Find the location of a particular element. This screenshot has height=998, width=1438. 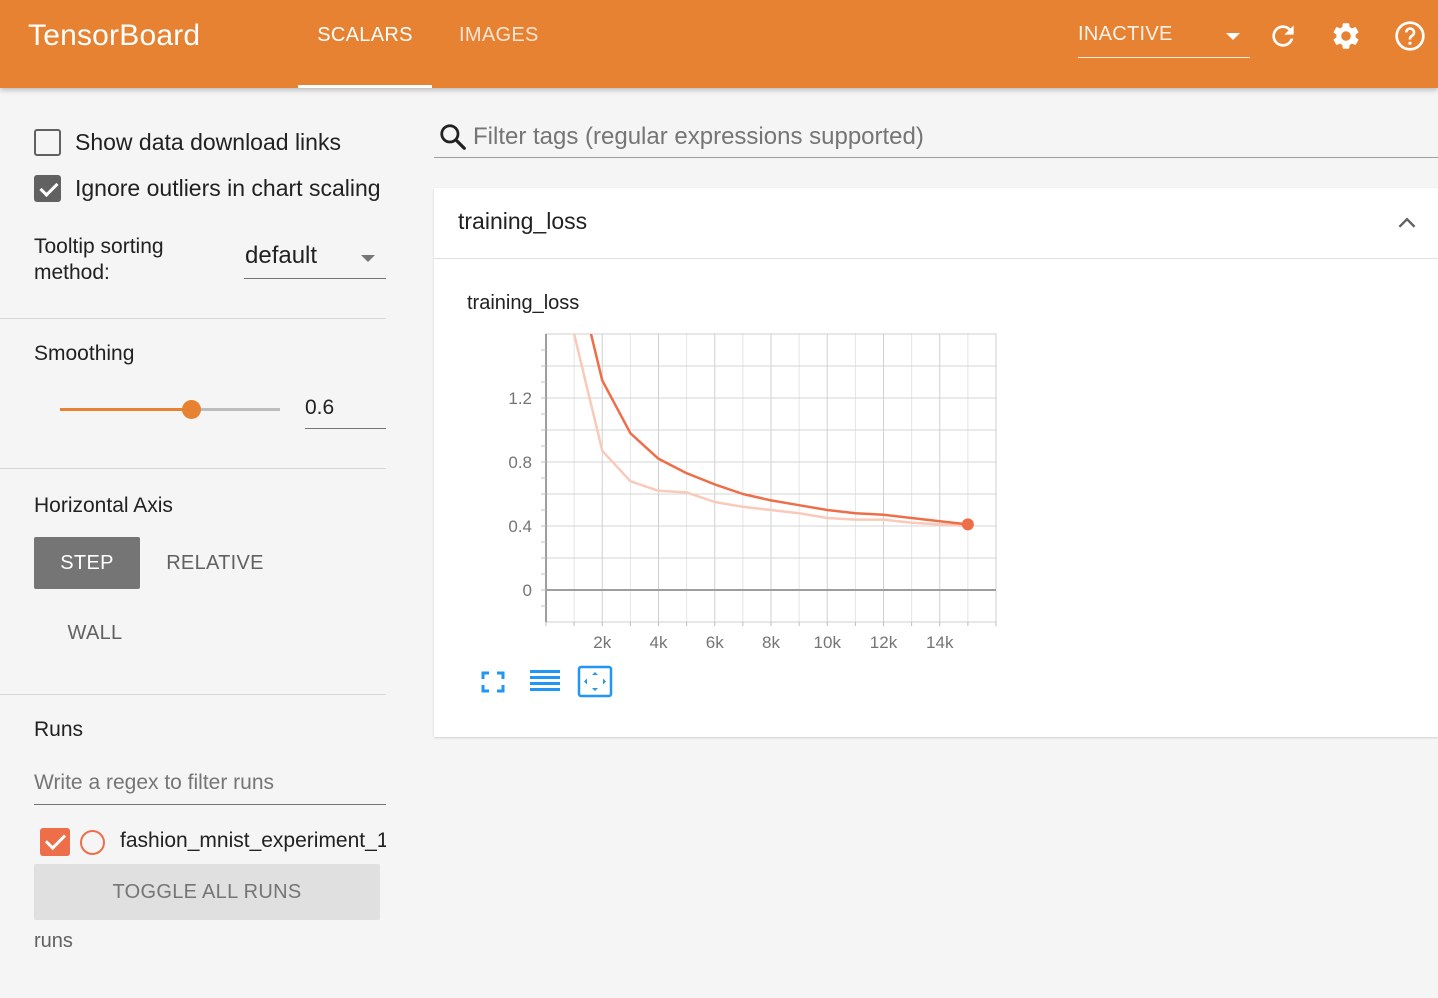

y-tick-label: 0 is located at coordinates (527, 590).